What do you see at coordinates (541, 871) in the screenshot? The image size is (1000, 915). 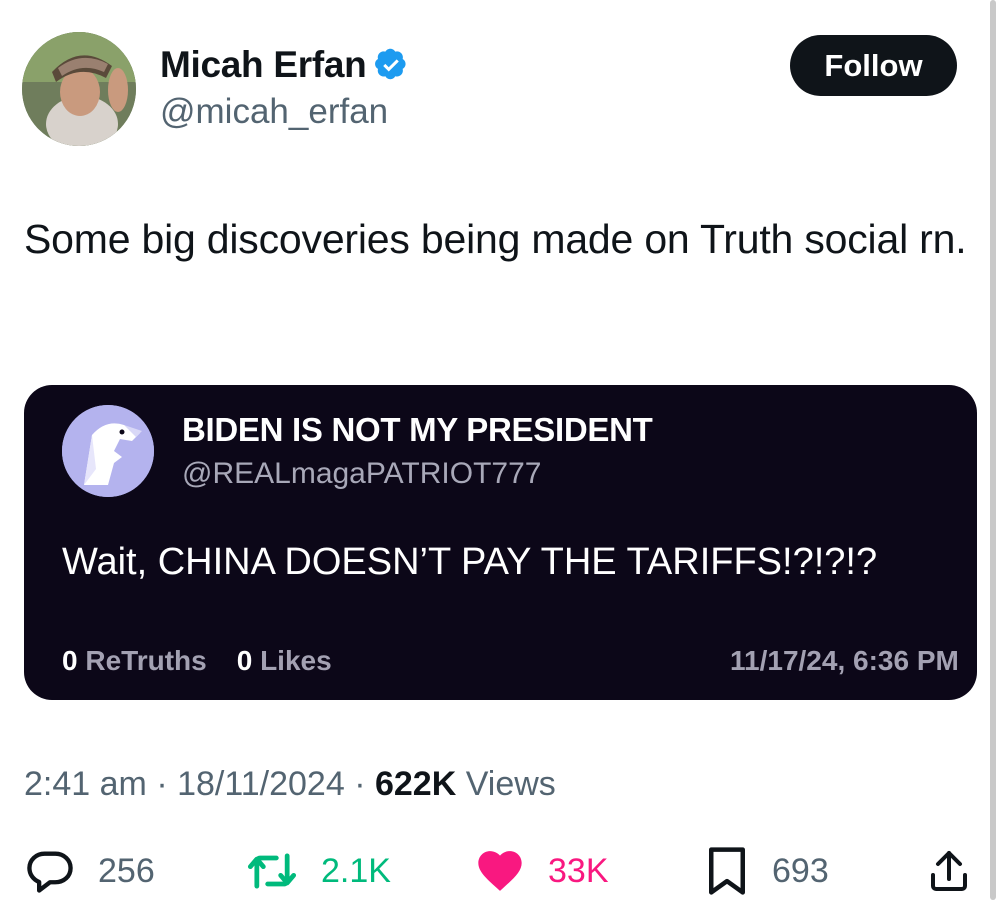 I see `like-button: 33K` at bounding box center [541, 871].